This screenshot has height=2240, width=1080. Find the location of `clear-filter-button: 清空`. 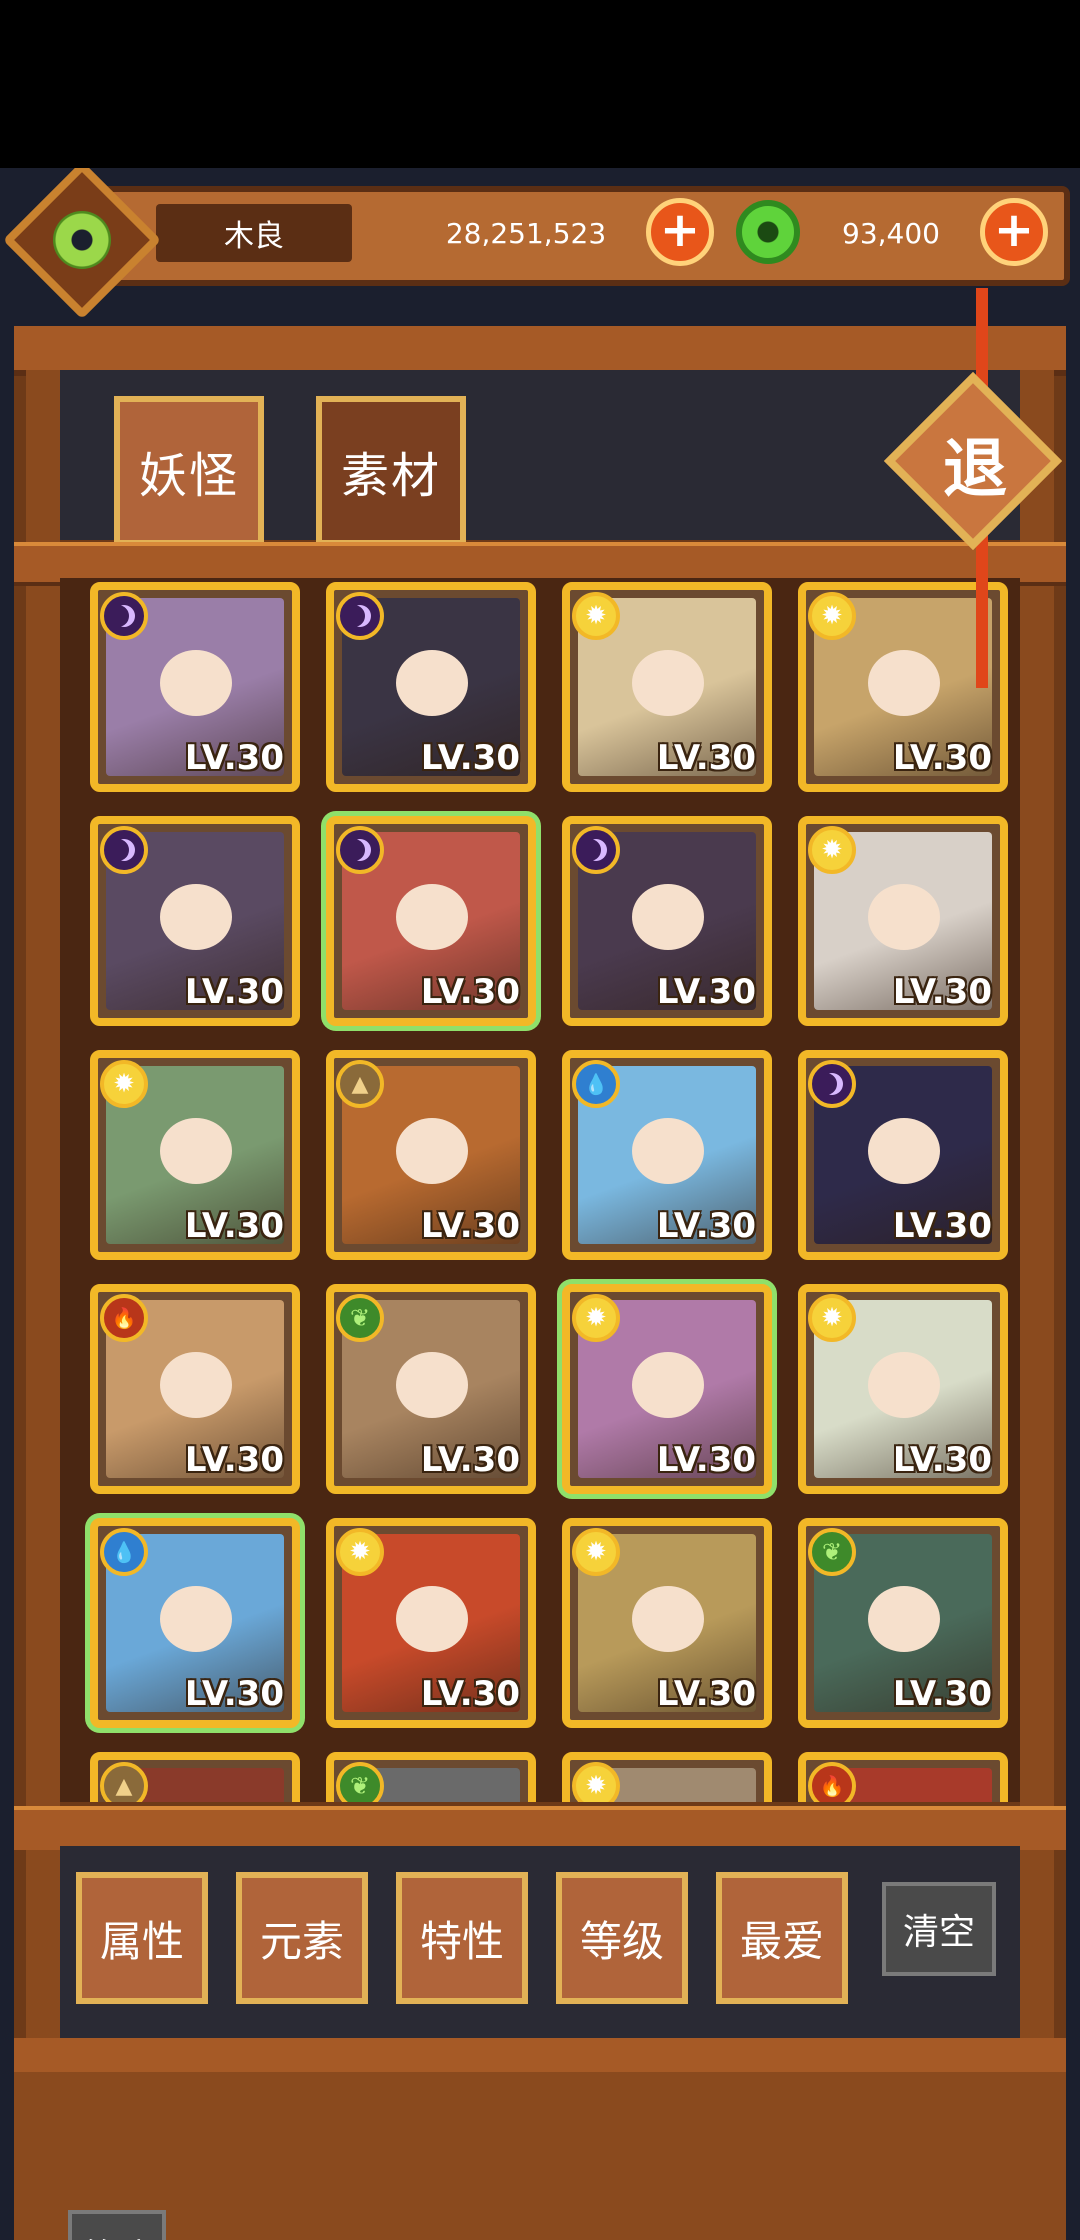

clear-filter-button: 清空 is located at coordinates (939, 1929).